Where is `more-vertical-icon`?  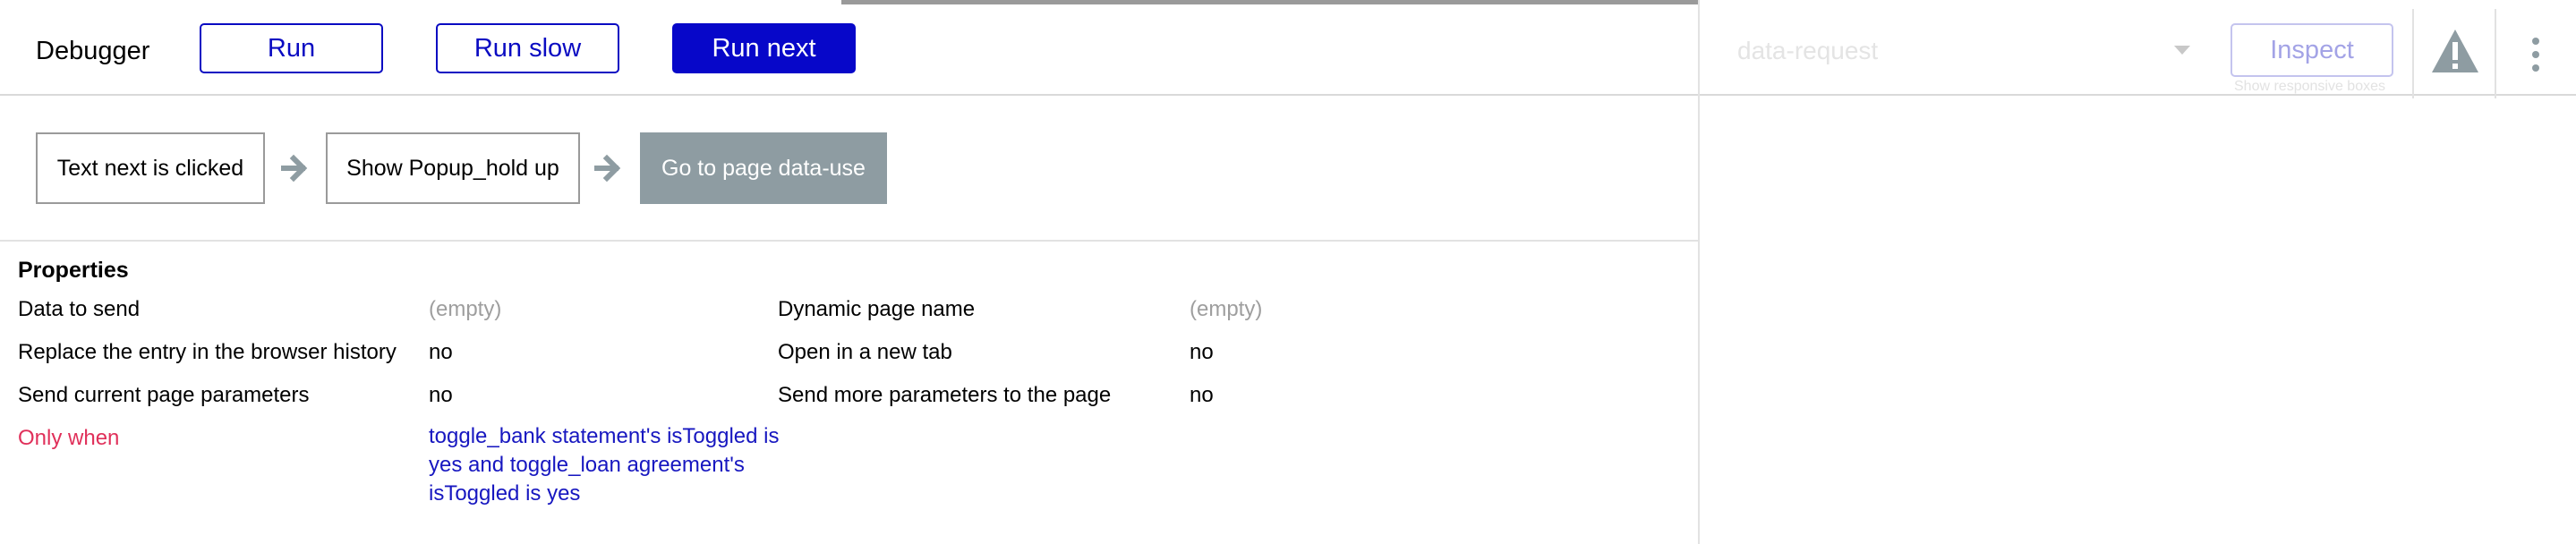 more-vertical-icon is located at coordinates (2535, 54).